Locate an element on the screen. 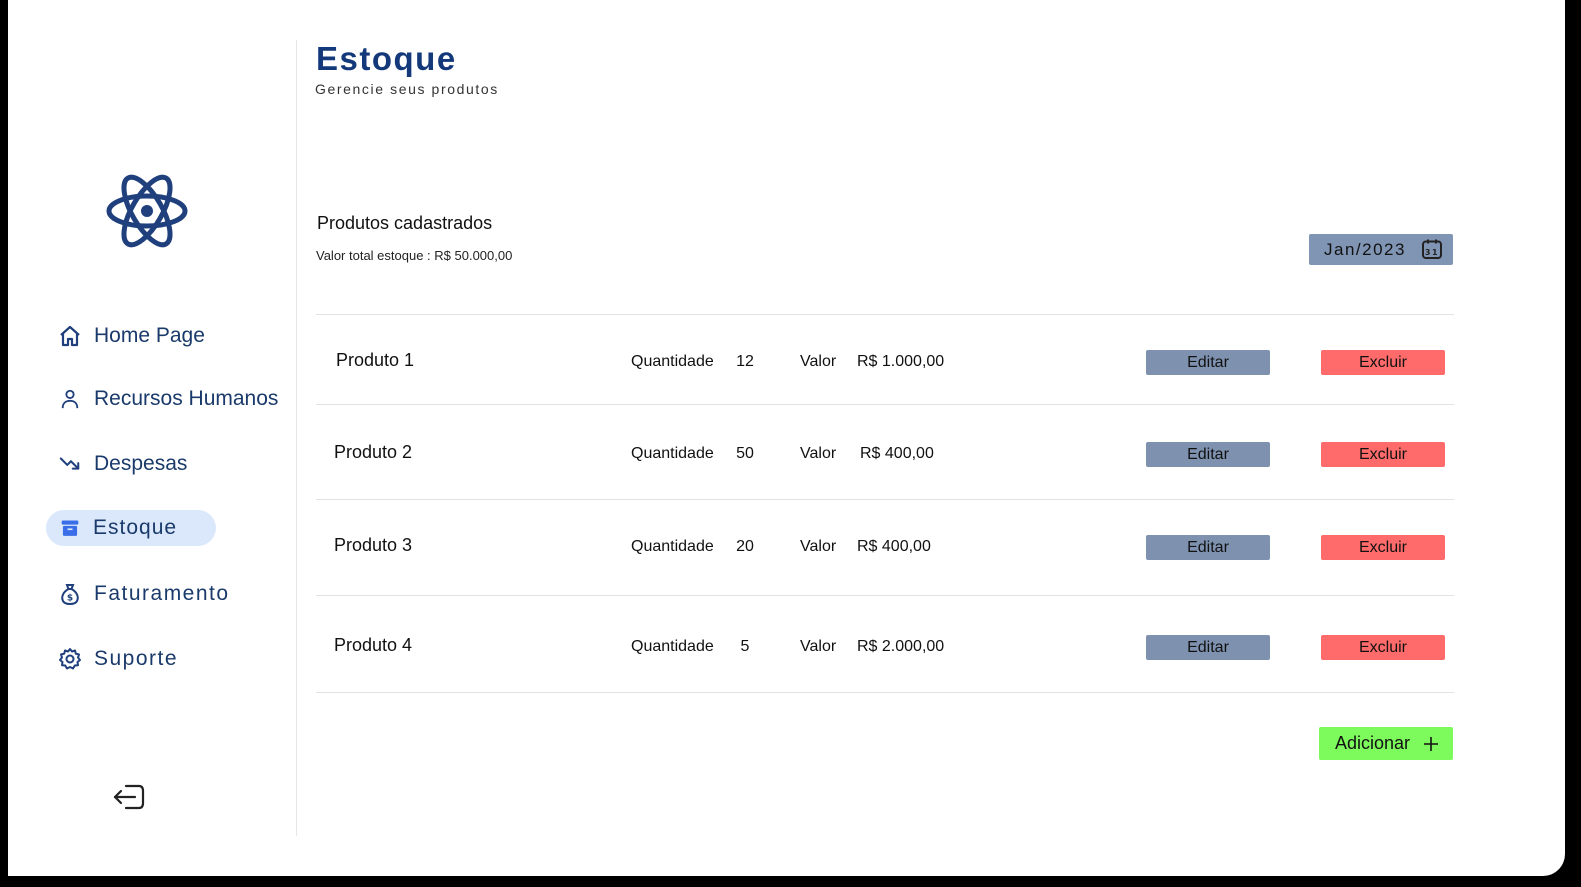  page-subtitle: Gerencie seus produtos is located at coordinates (407, 89).